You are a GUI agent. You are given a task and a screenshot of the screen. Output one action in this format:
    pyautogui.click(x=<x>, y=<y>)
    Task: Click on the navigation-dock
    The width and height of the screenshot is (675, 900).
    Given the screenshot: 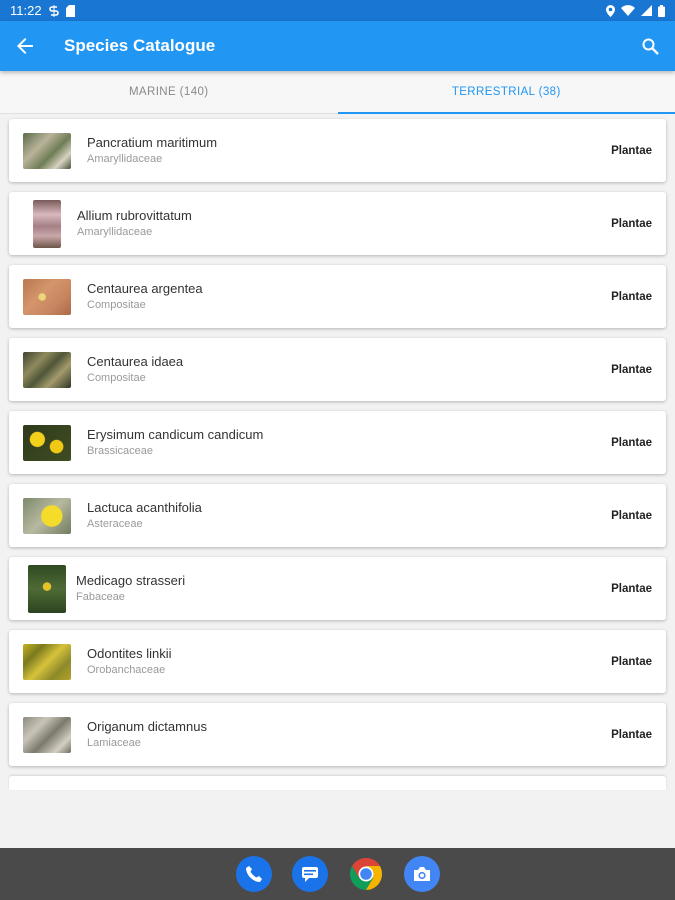 What is the action you would take?
    pyautogui.click(x=337, y=874)
    